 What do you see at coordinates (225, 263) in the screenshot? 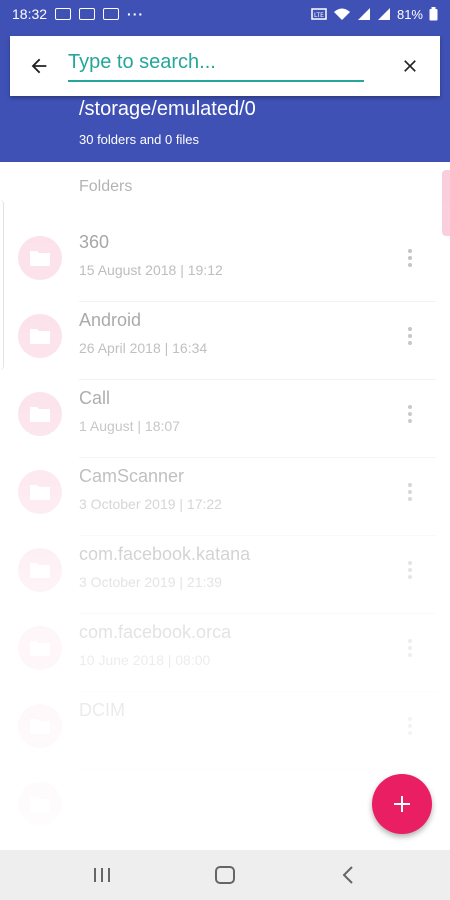
I see `list-item: 360 15 August 2018 | 19:12` at bounding box center [225, 263].